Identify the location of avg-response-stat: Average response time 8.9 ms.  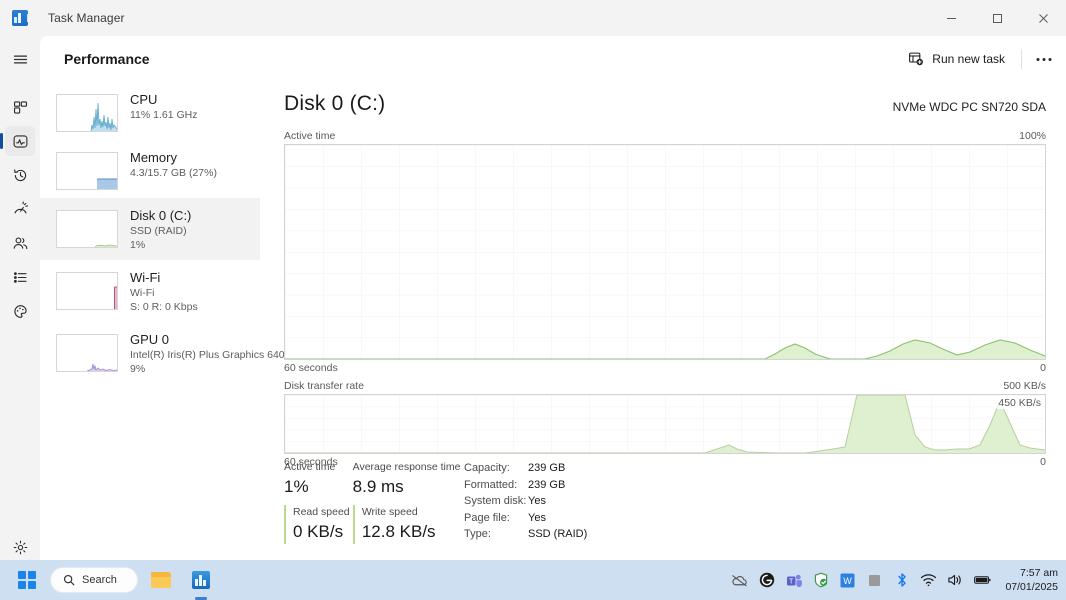
(408, 479).